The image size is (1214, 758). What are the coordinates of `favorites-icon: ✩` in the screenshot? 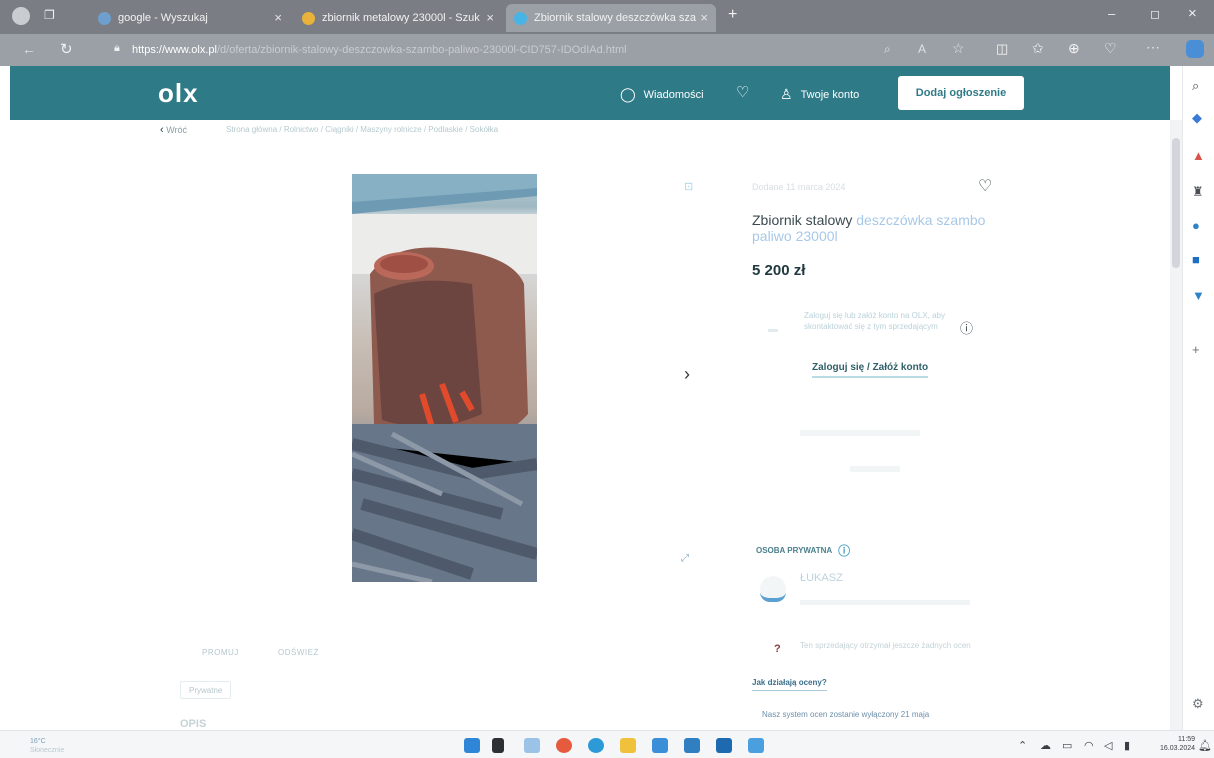 It's located at (1038, 48).